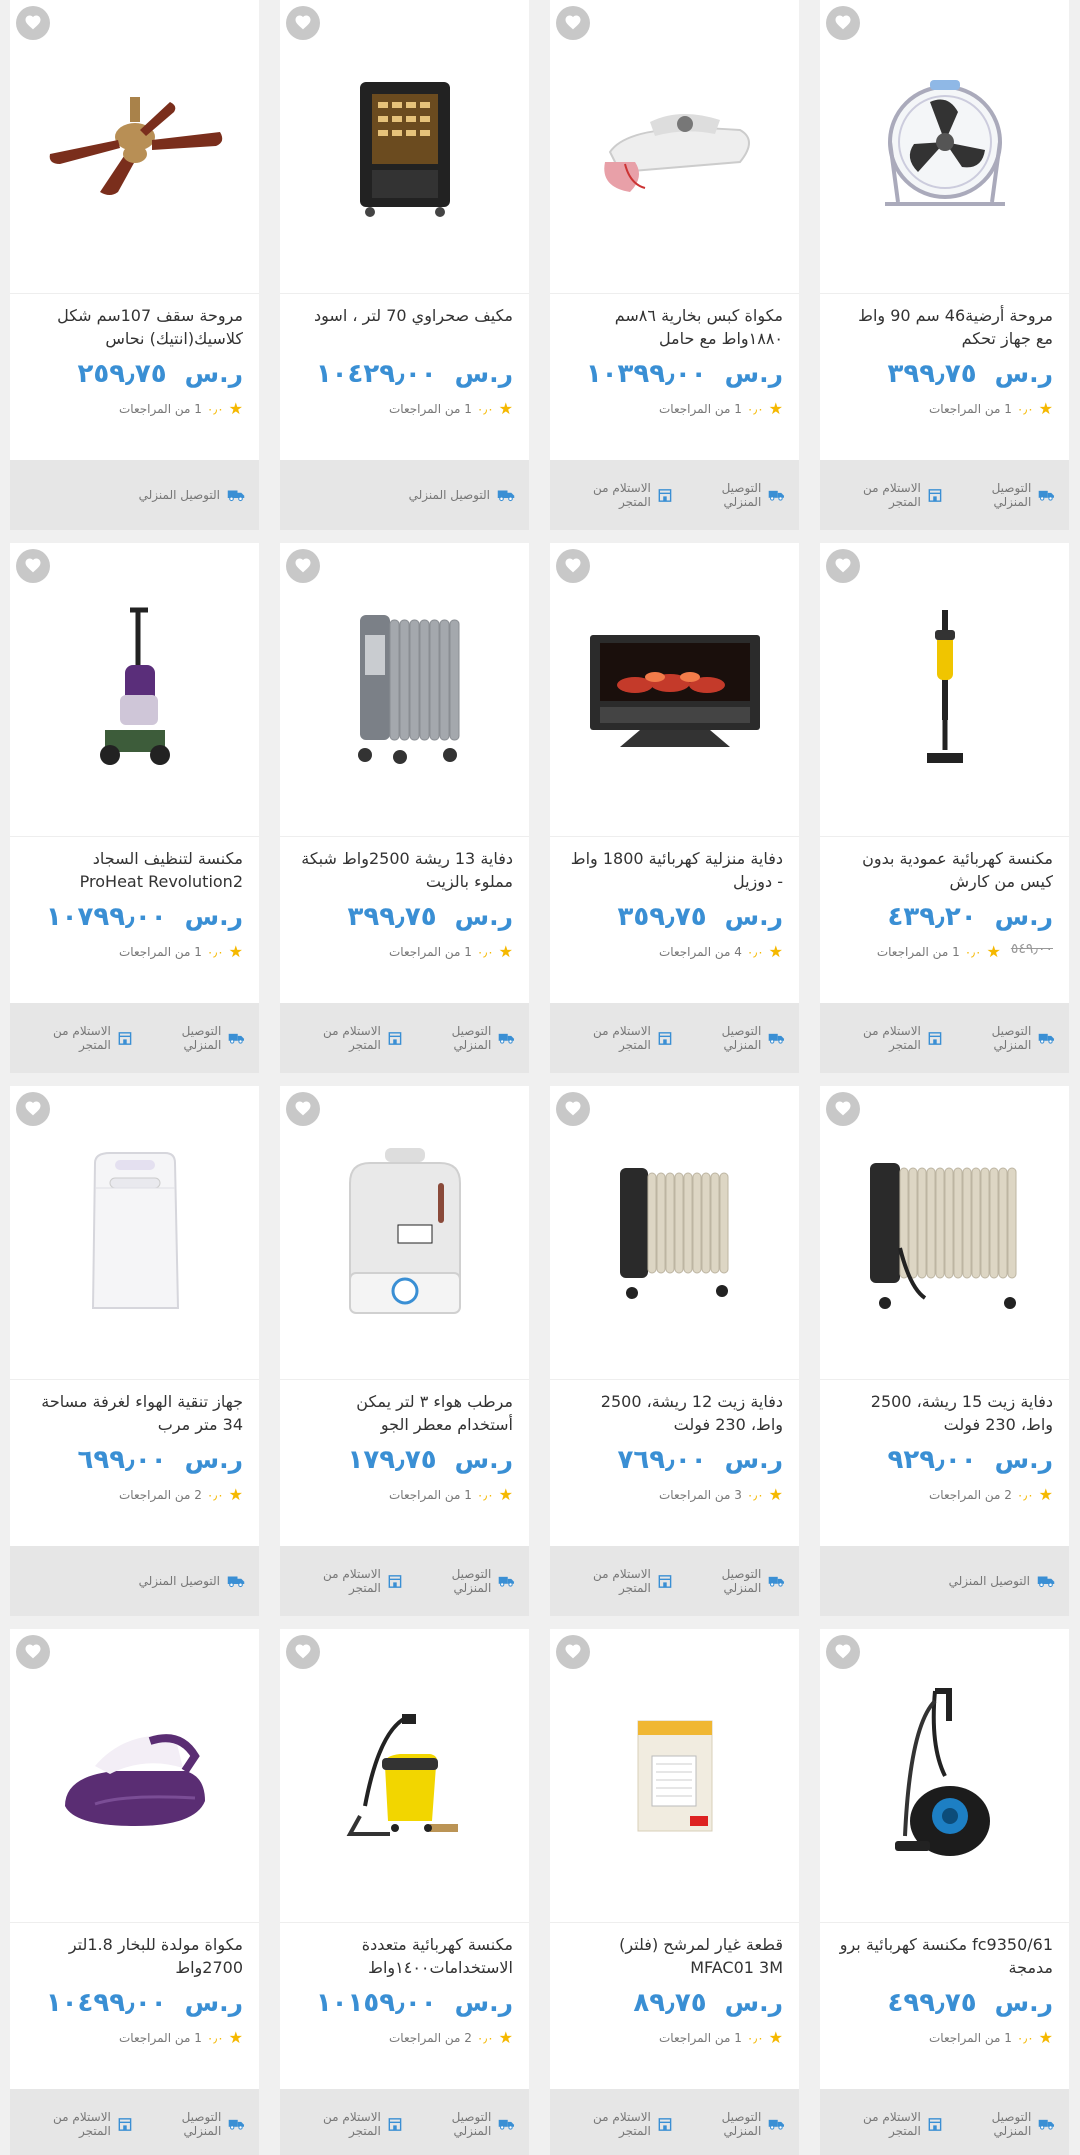 This screenshot has height=2155, width=1080. I want to click on product-title: مروحة سقف 107سم شكل كلاسيك(انتيك) نحاس, so click(134, 327).